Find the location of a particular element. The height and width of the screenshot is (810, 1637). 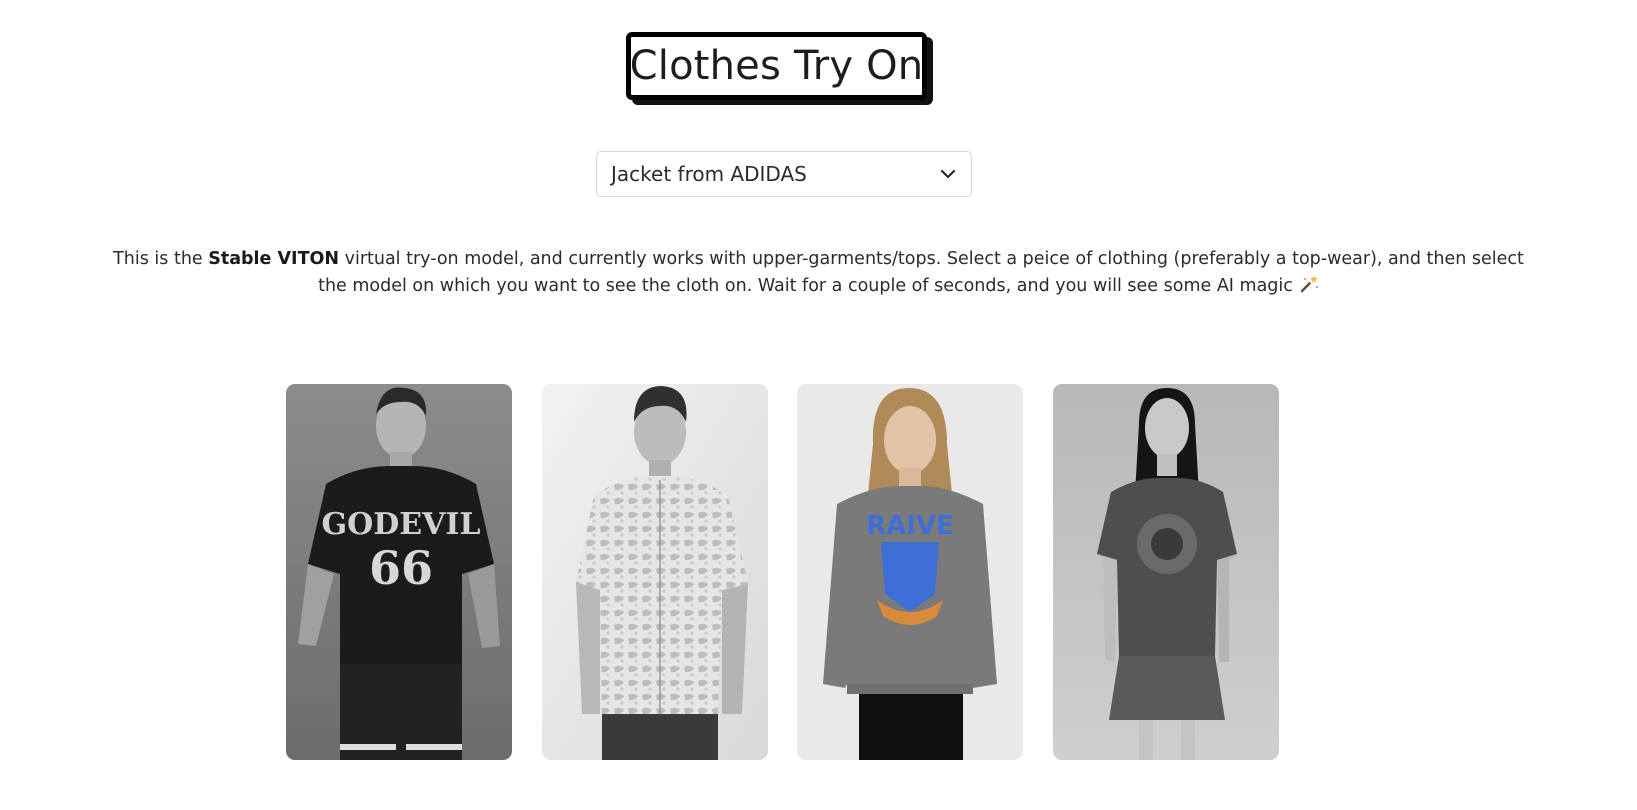

model-photo-3: RAIVE is located at coordinates (910, 572).